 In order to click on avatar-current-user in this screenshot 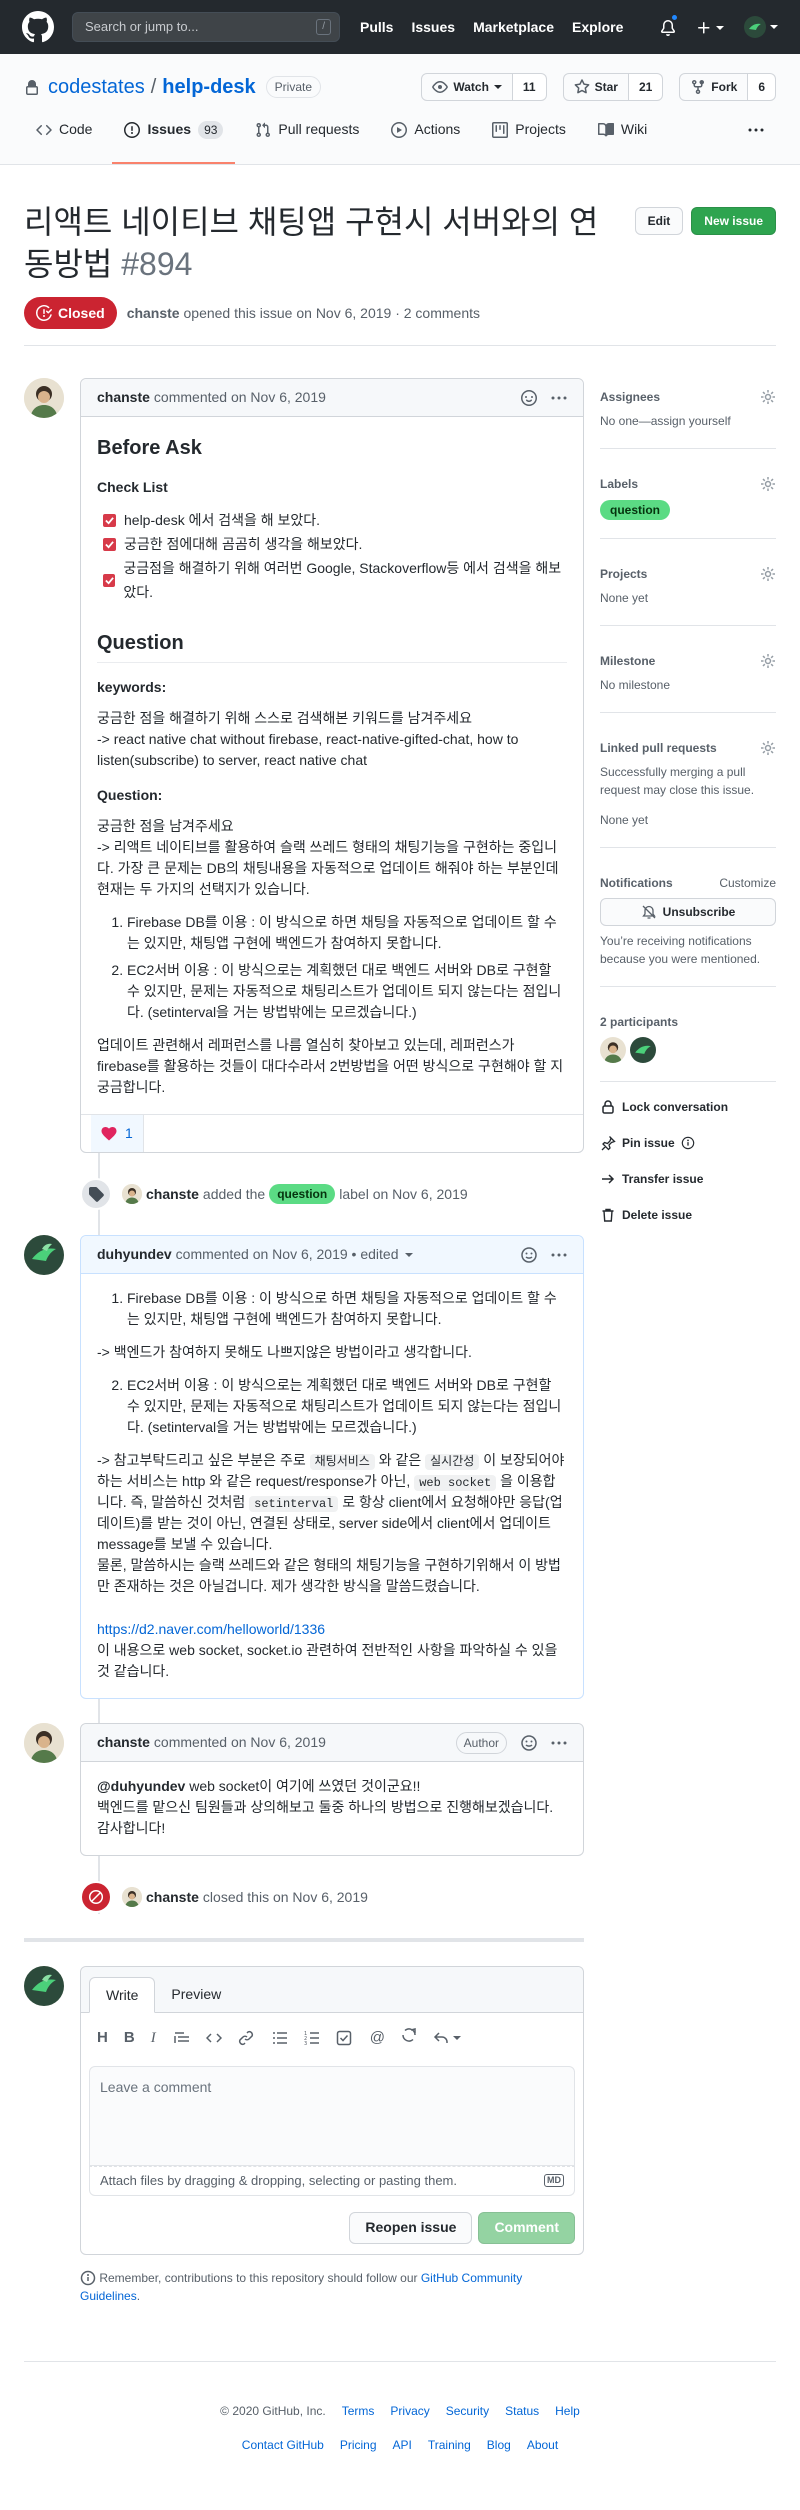, I will do `click(44, 1986)`.